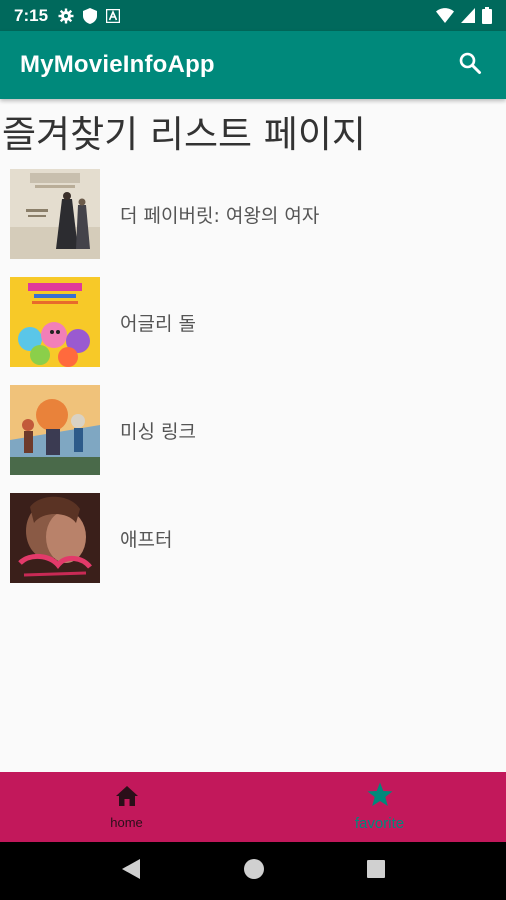 This screenshot has width=506, height=900. I want to click on nav-label-favorite: favorite, so click(379, 823).